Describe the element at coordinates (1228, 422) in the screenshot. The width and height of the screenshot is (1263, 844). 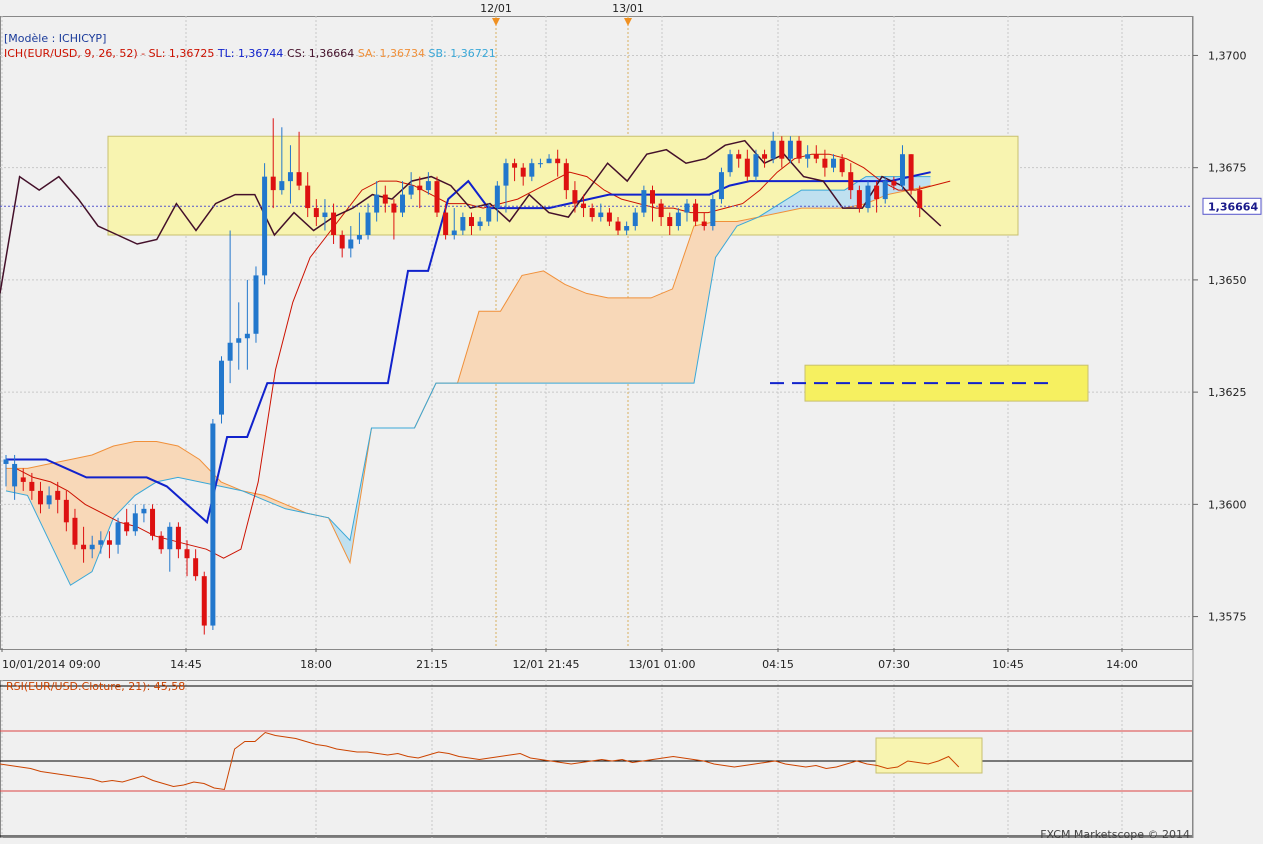
I see `price-axis-bg` at that location.